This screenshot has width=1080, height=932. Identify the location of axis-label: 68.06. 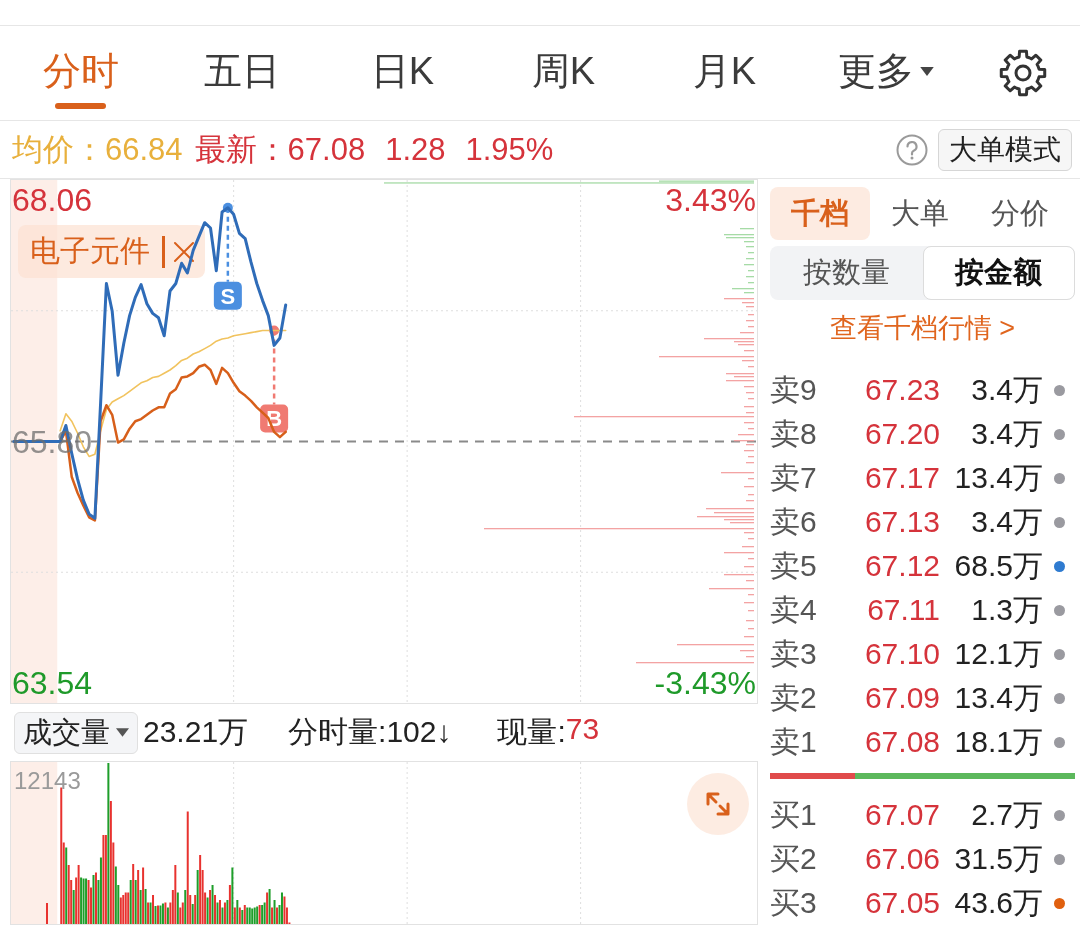
(52, 200).